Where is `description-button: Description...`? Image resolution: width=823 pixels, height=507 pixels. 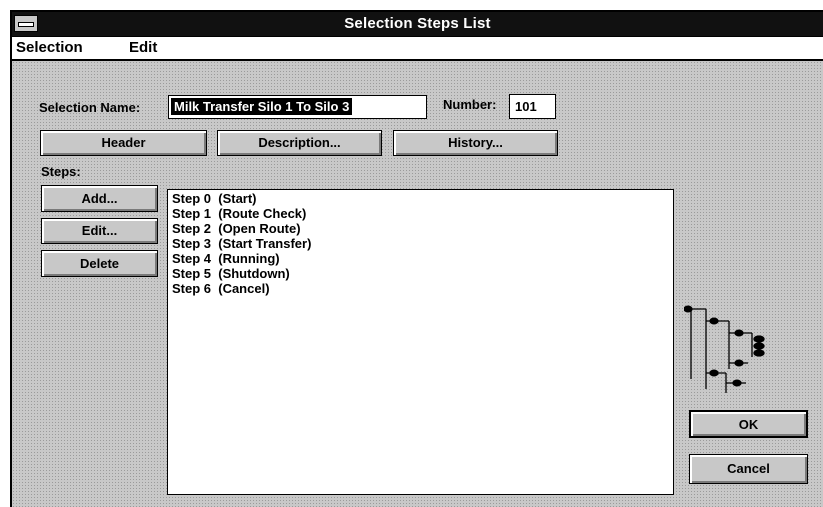 description-button: Description... is located at coordinates (299, 143).